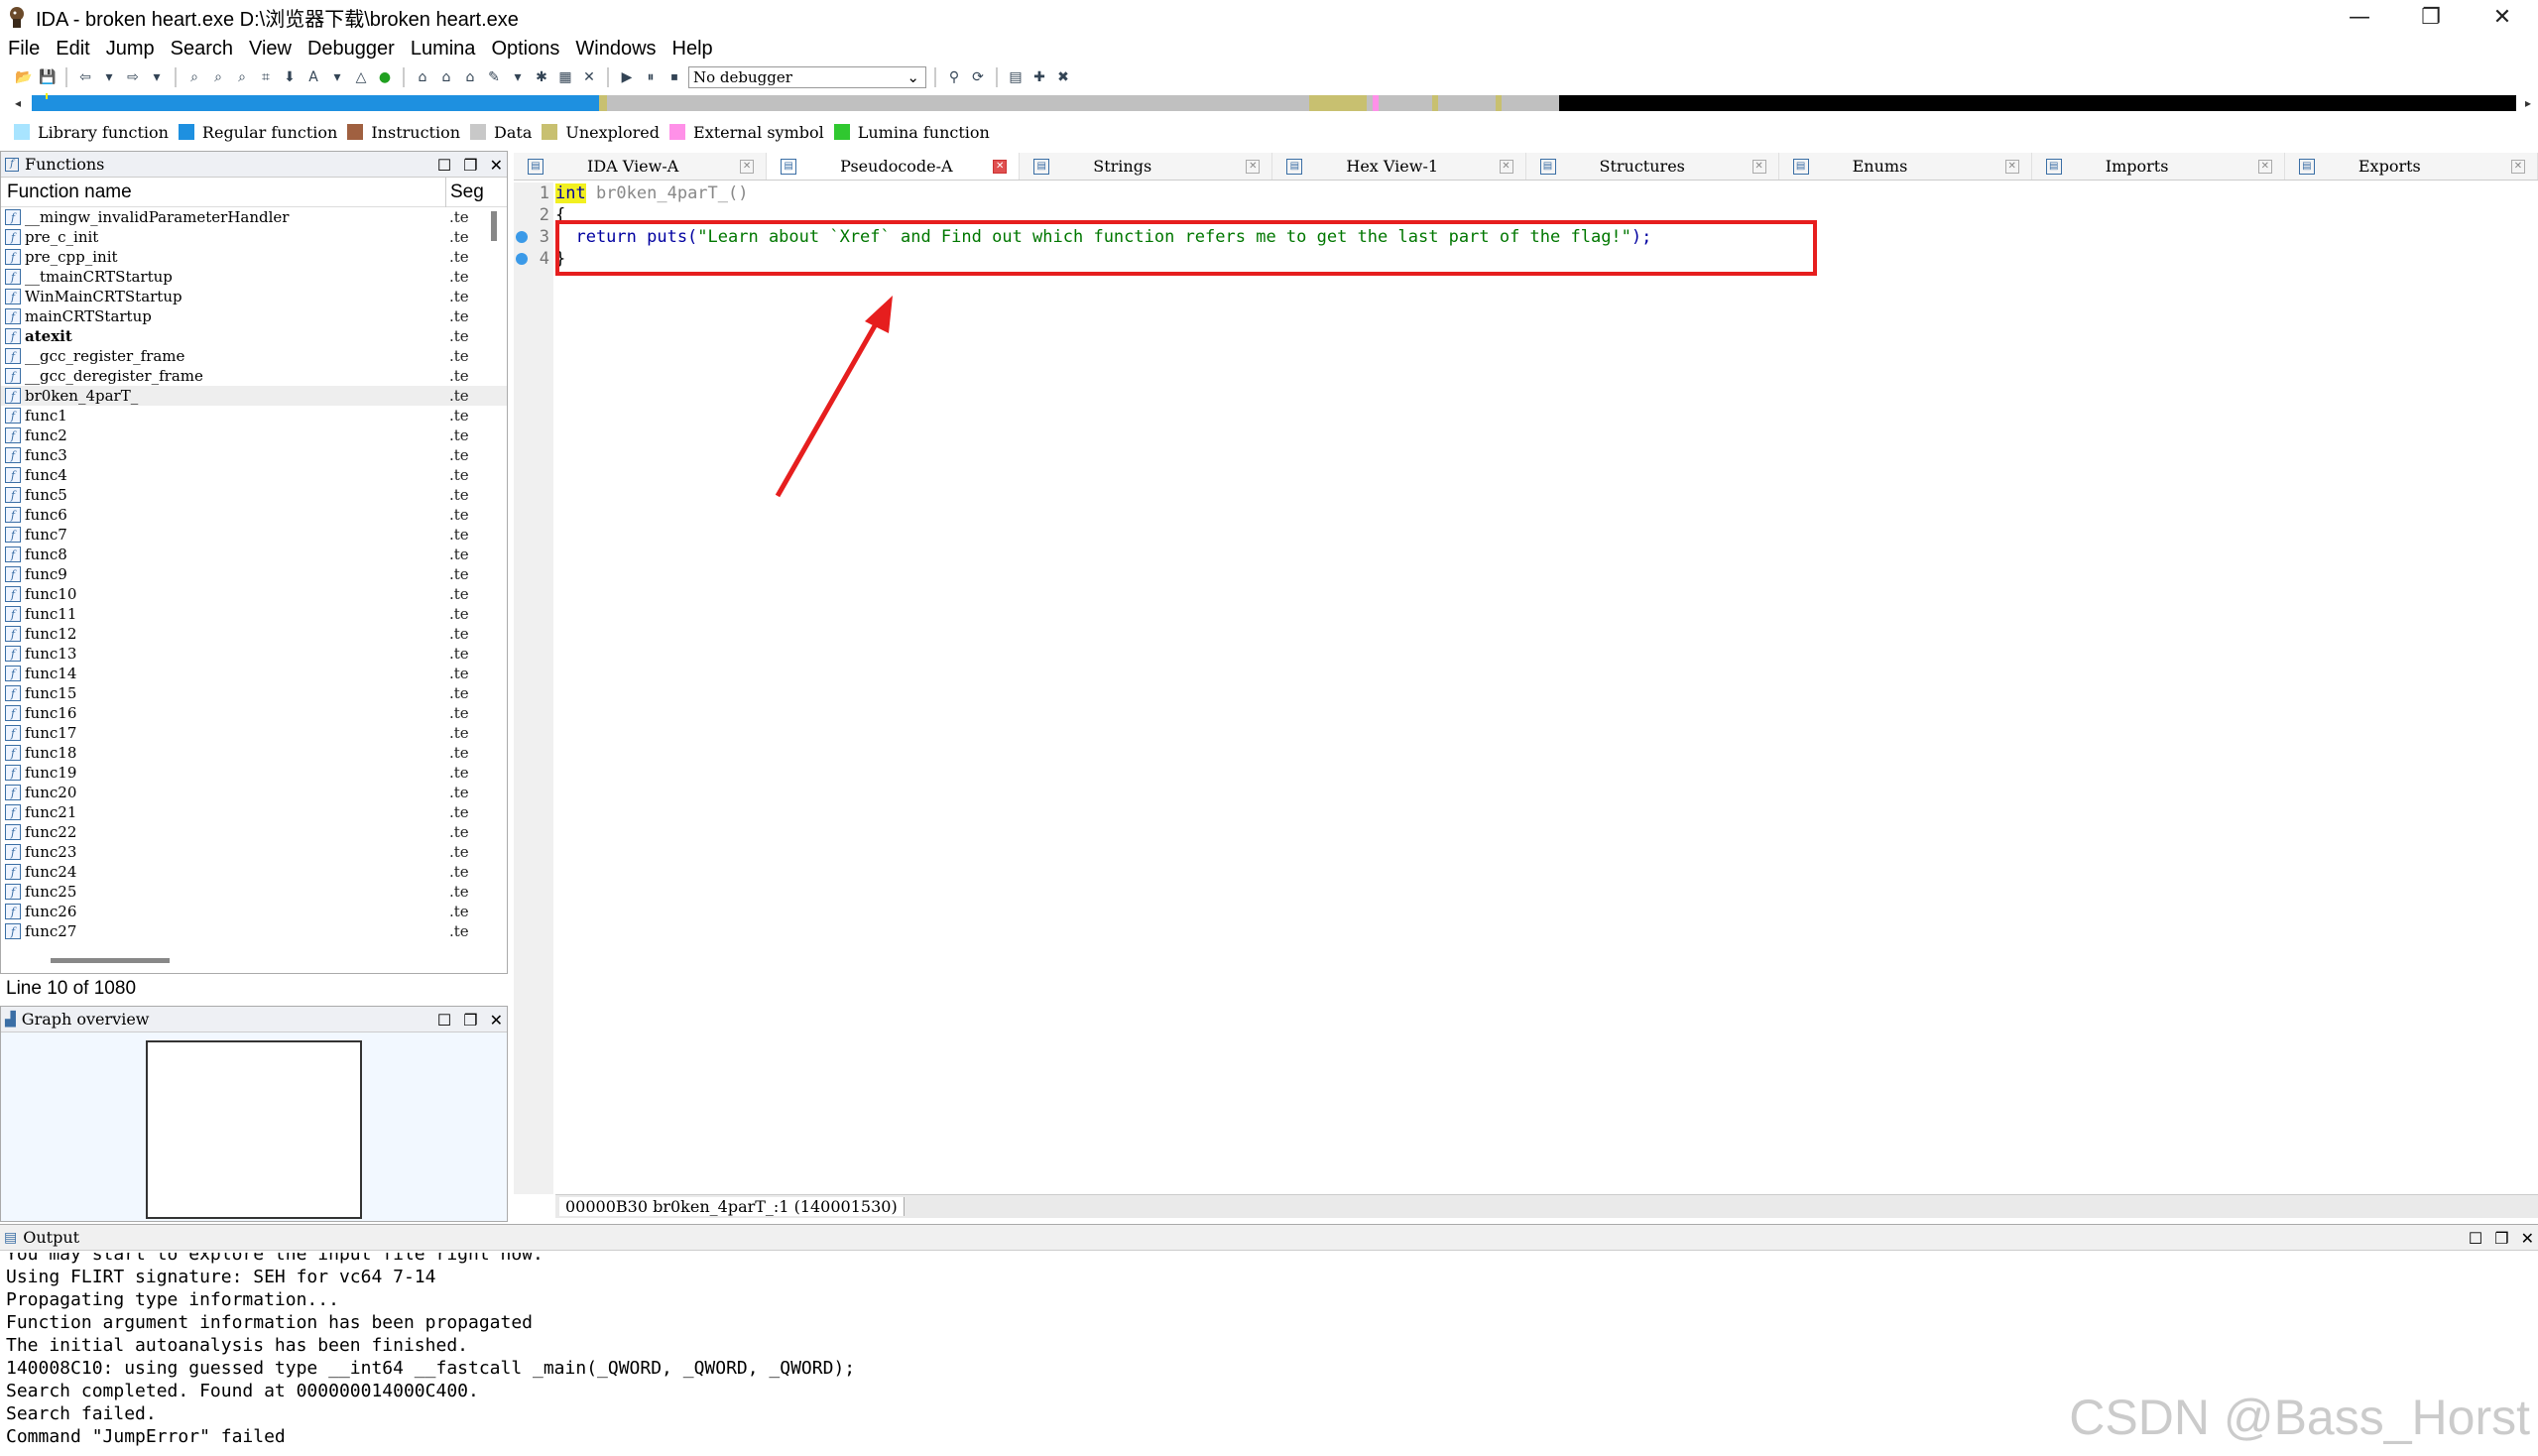 This screenshot has width=2538, height=1456. Describe the element at coordinates (693, 49) in the screenshot. I see `menu-help: Help` at that location.